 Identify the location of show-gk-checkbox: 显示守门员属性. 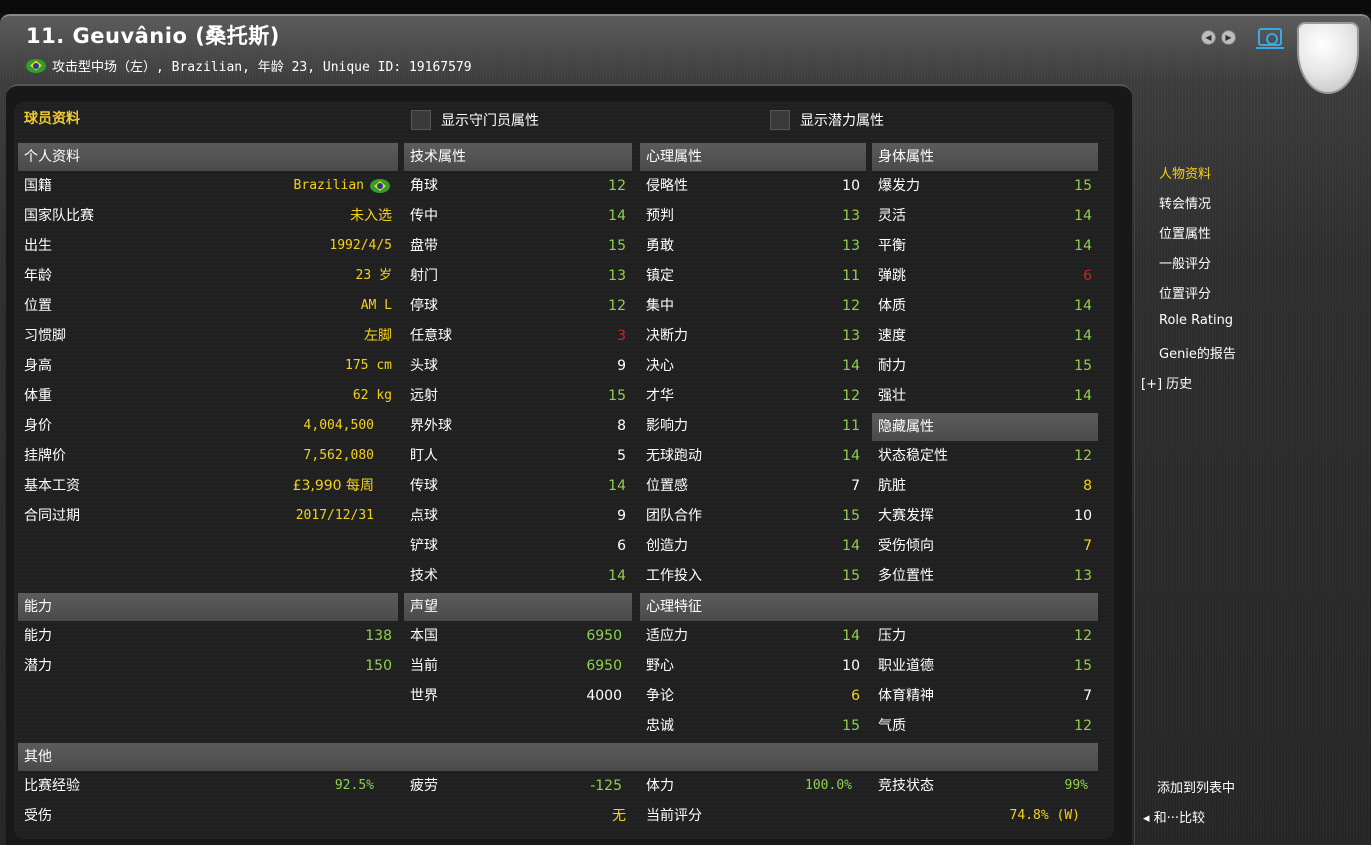
(475, 120).